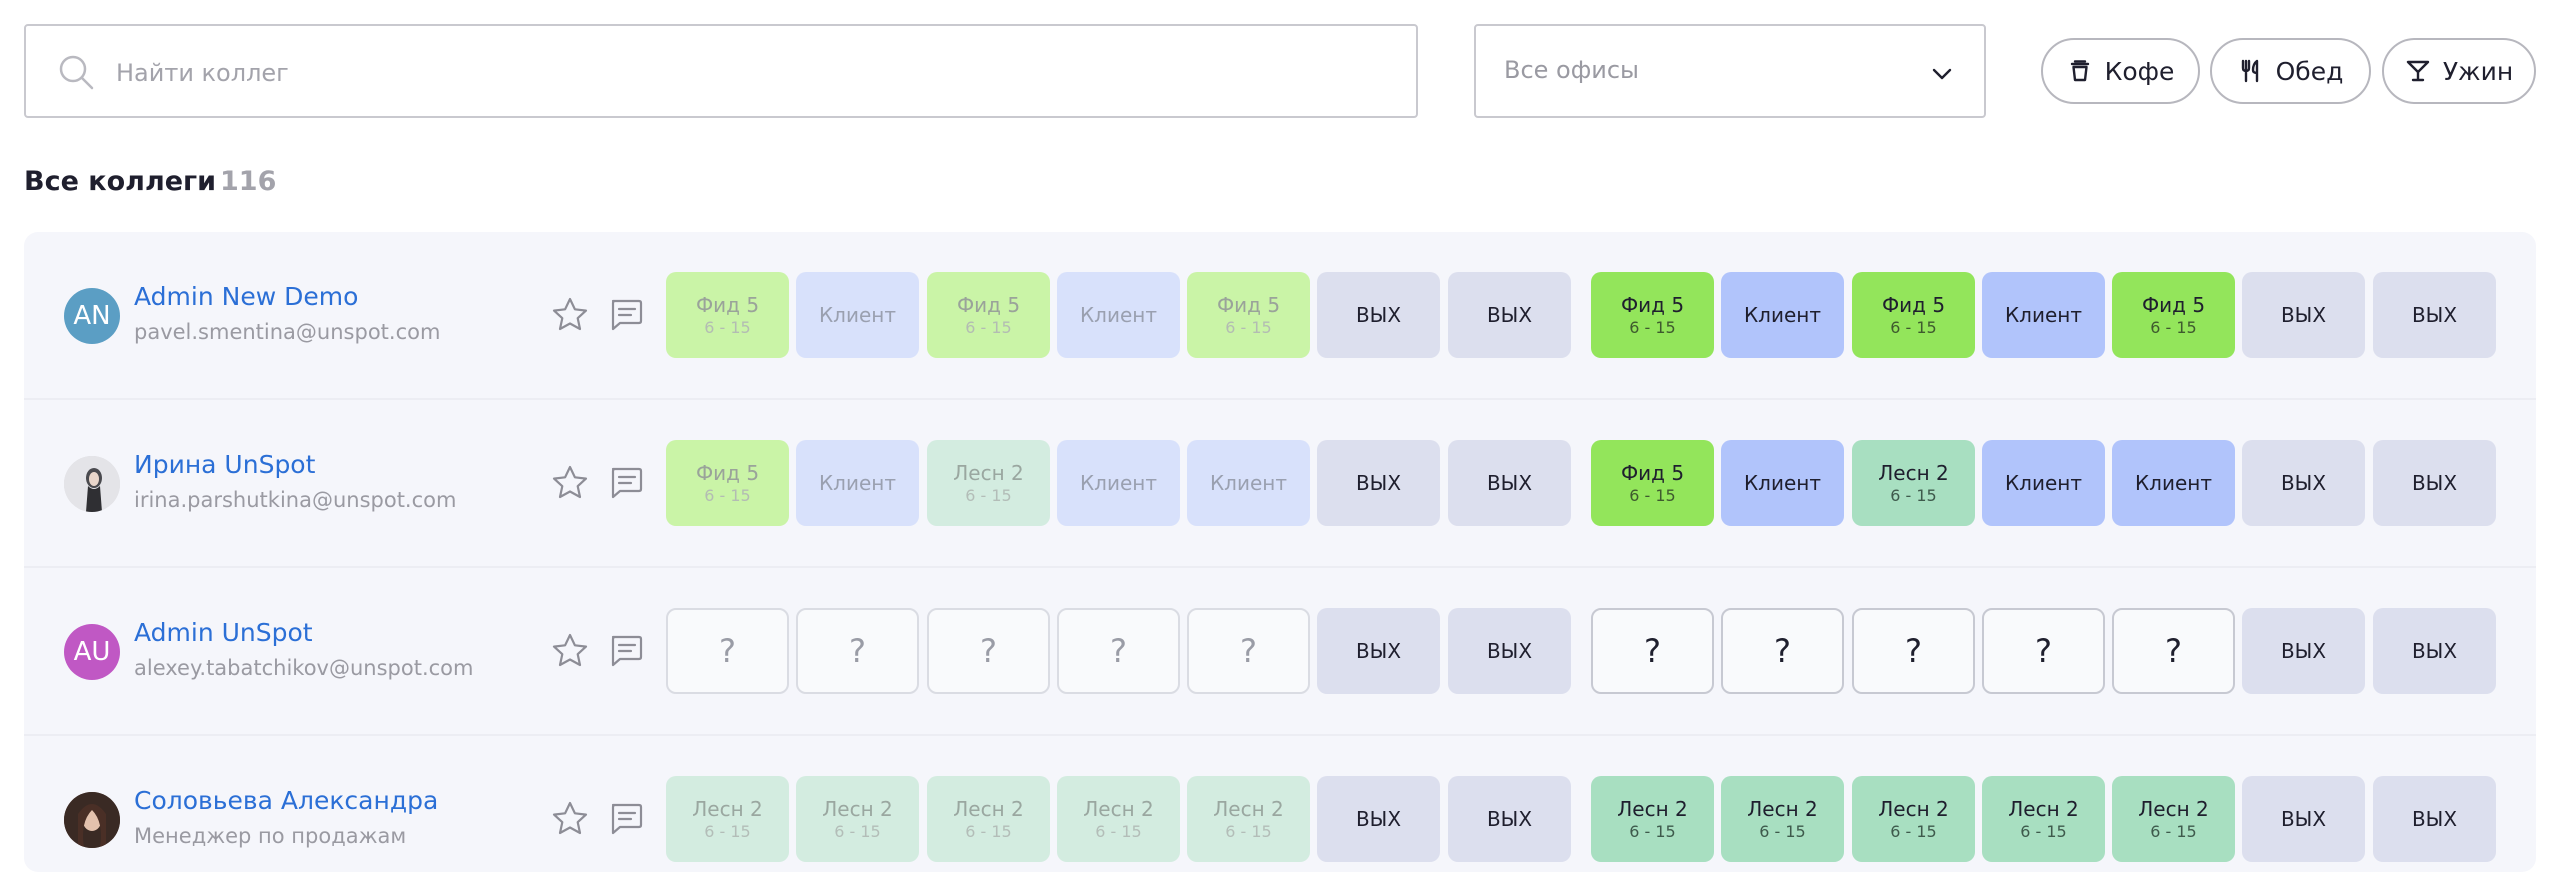 Image resolution: width=2560 pixels, height=872 pixels. What do you see at coordinates (1730, 71) in the screenshot?
I see `office-select: Все офисы` at bounding box center [1730, 71].